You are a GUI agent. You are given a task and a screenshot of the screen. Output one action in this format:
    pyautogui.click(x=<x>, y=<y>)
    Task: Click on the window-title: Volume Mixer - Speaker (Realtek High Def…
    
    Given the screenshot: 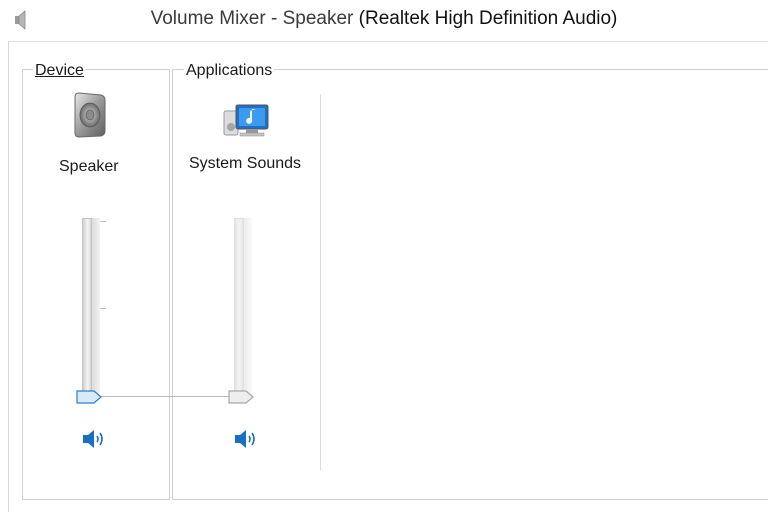 What is the action you would take?
    pyautogui.click(x=384, y=19)
    